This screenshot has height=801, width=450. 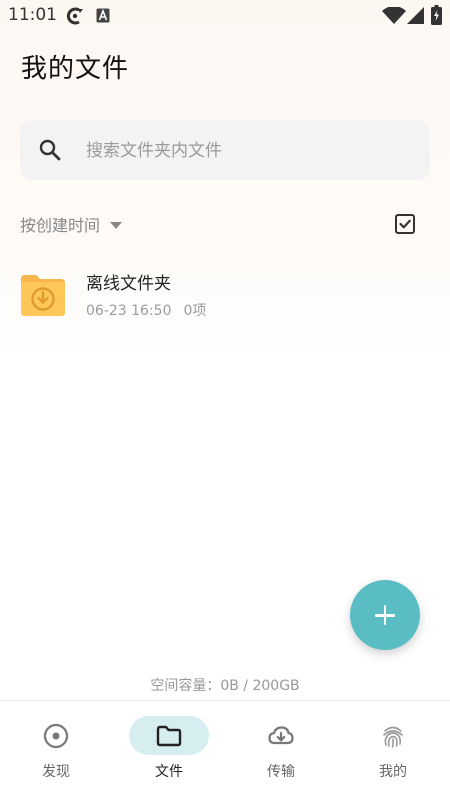 I want to click on status-time: 11:01, so click(x=32, y=15).